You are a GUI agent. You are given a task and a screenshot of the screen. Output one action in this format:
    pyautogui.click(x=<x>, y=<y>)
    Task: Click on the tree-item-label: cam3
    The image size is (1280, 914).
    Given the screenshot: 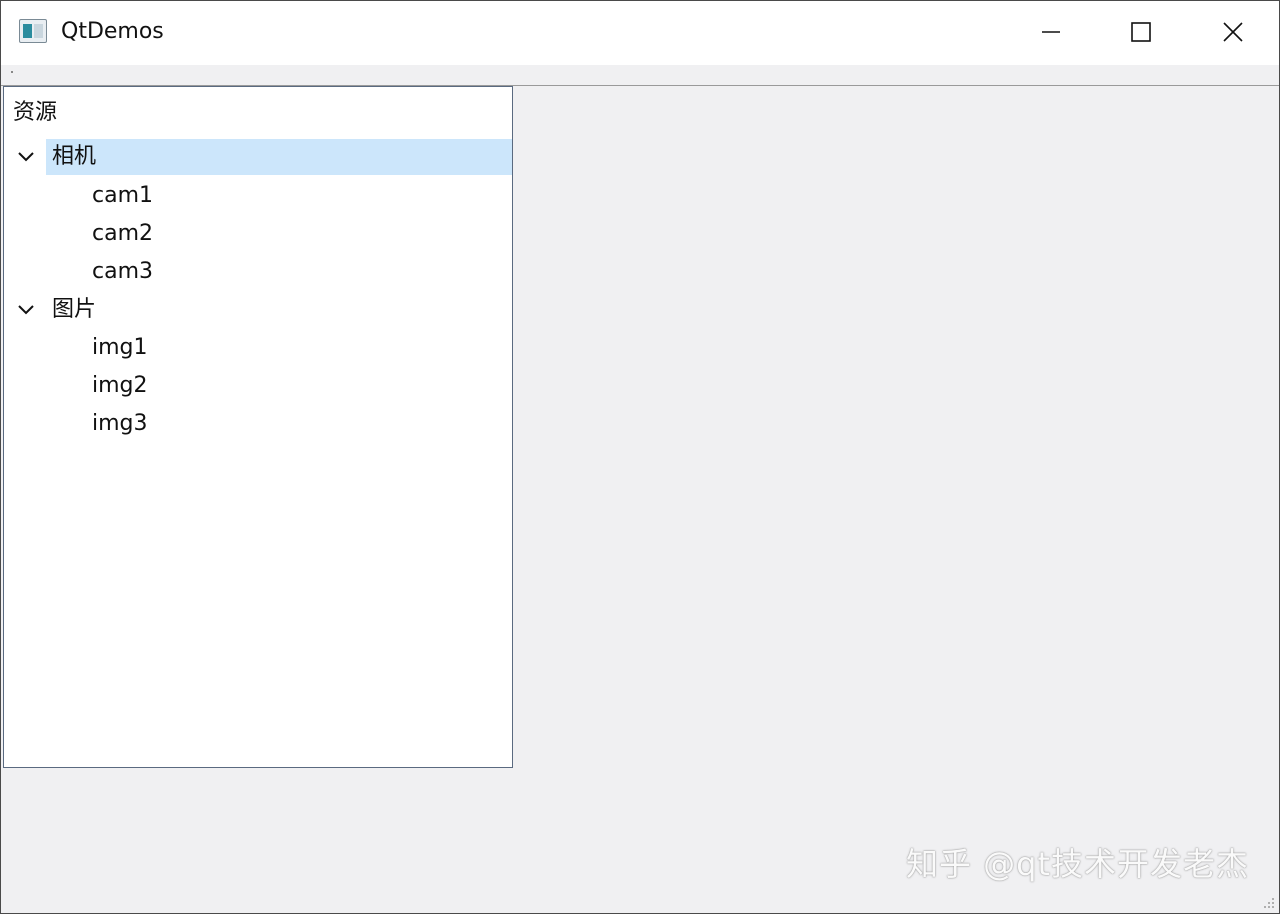 What is the action you would take?
    pyautogui.click(x=123, y=271)
    